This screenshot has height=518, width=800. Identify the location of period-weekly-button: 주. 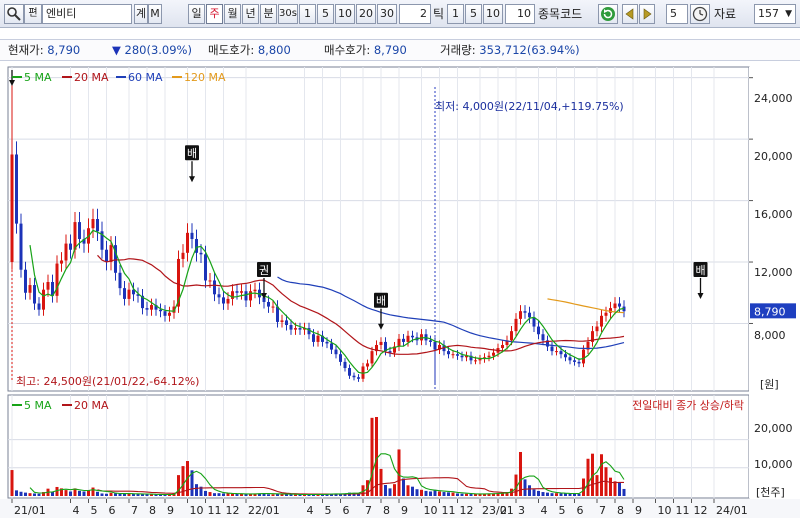
(214, 14).